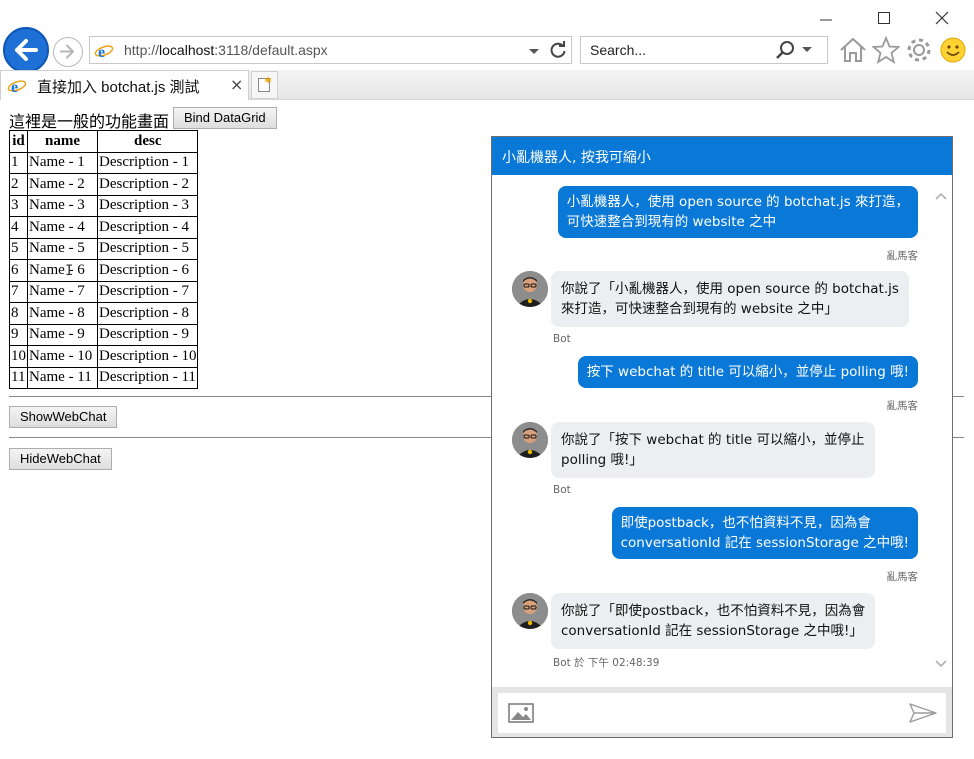  What do you see at coordinates (147, 162) in the screenshot?
I see `cell-desc: Description - 1` at bounding box center [147, 162].